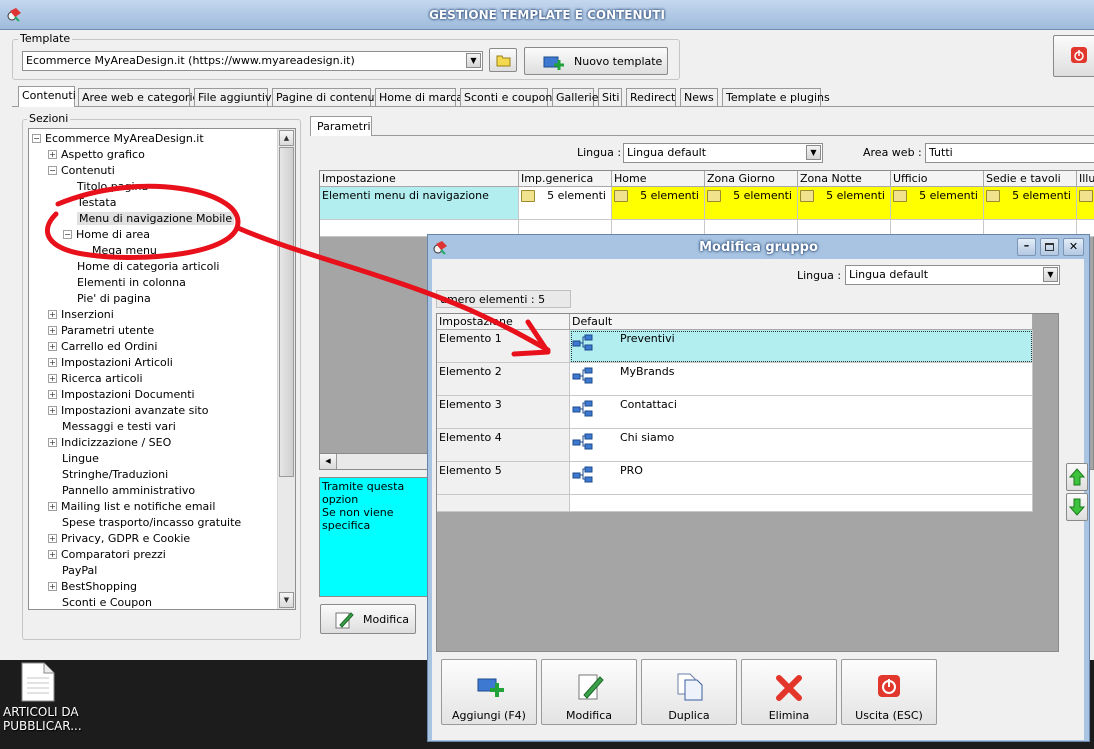 Image resolution: width=1094 pixels, height=749 pixels. Describe the element at coordinates (751, 179) in the screenshot. I see `column-header: Zona Giorno` at that location.